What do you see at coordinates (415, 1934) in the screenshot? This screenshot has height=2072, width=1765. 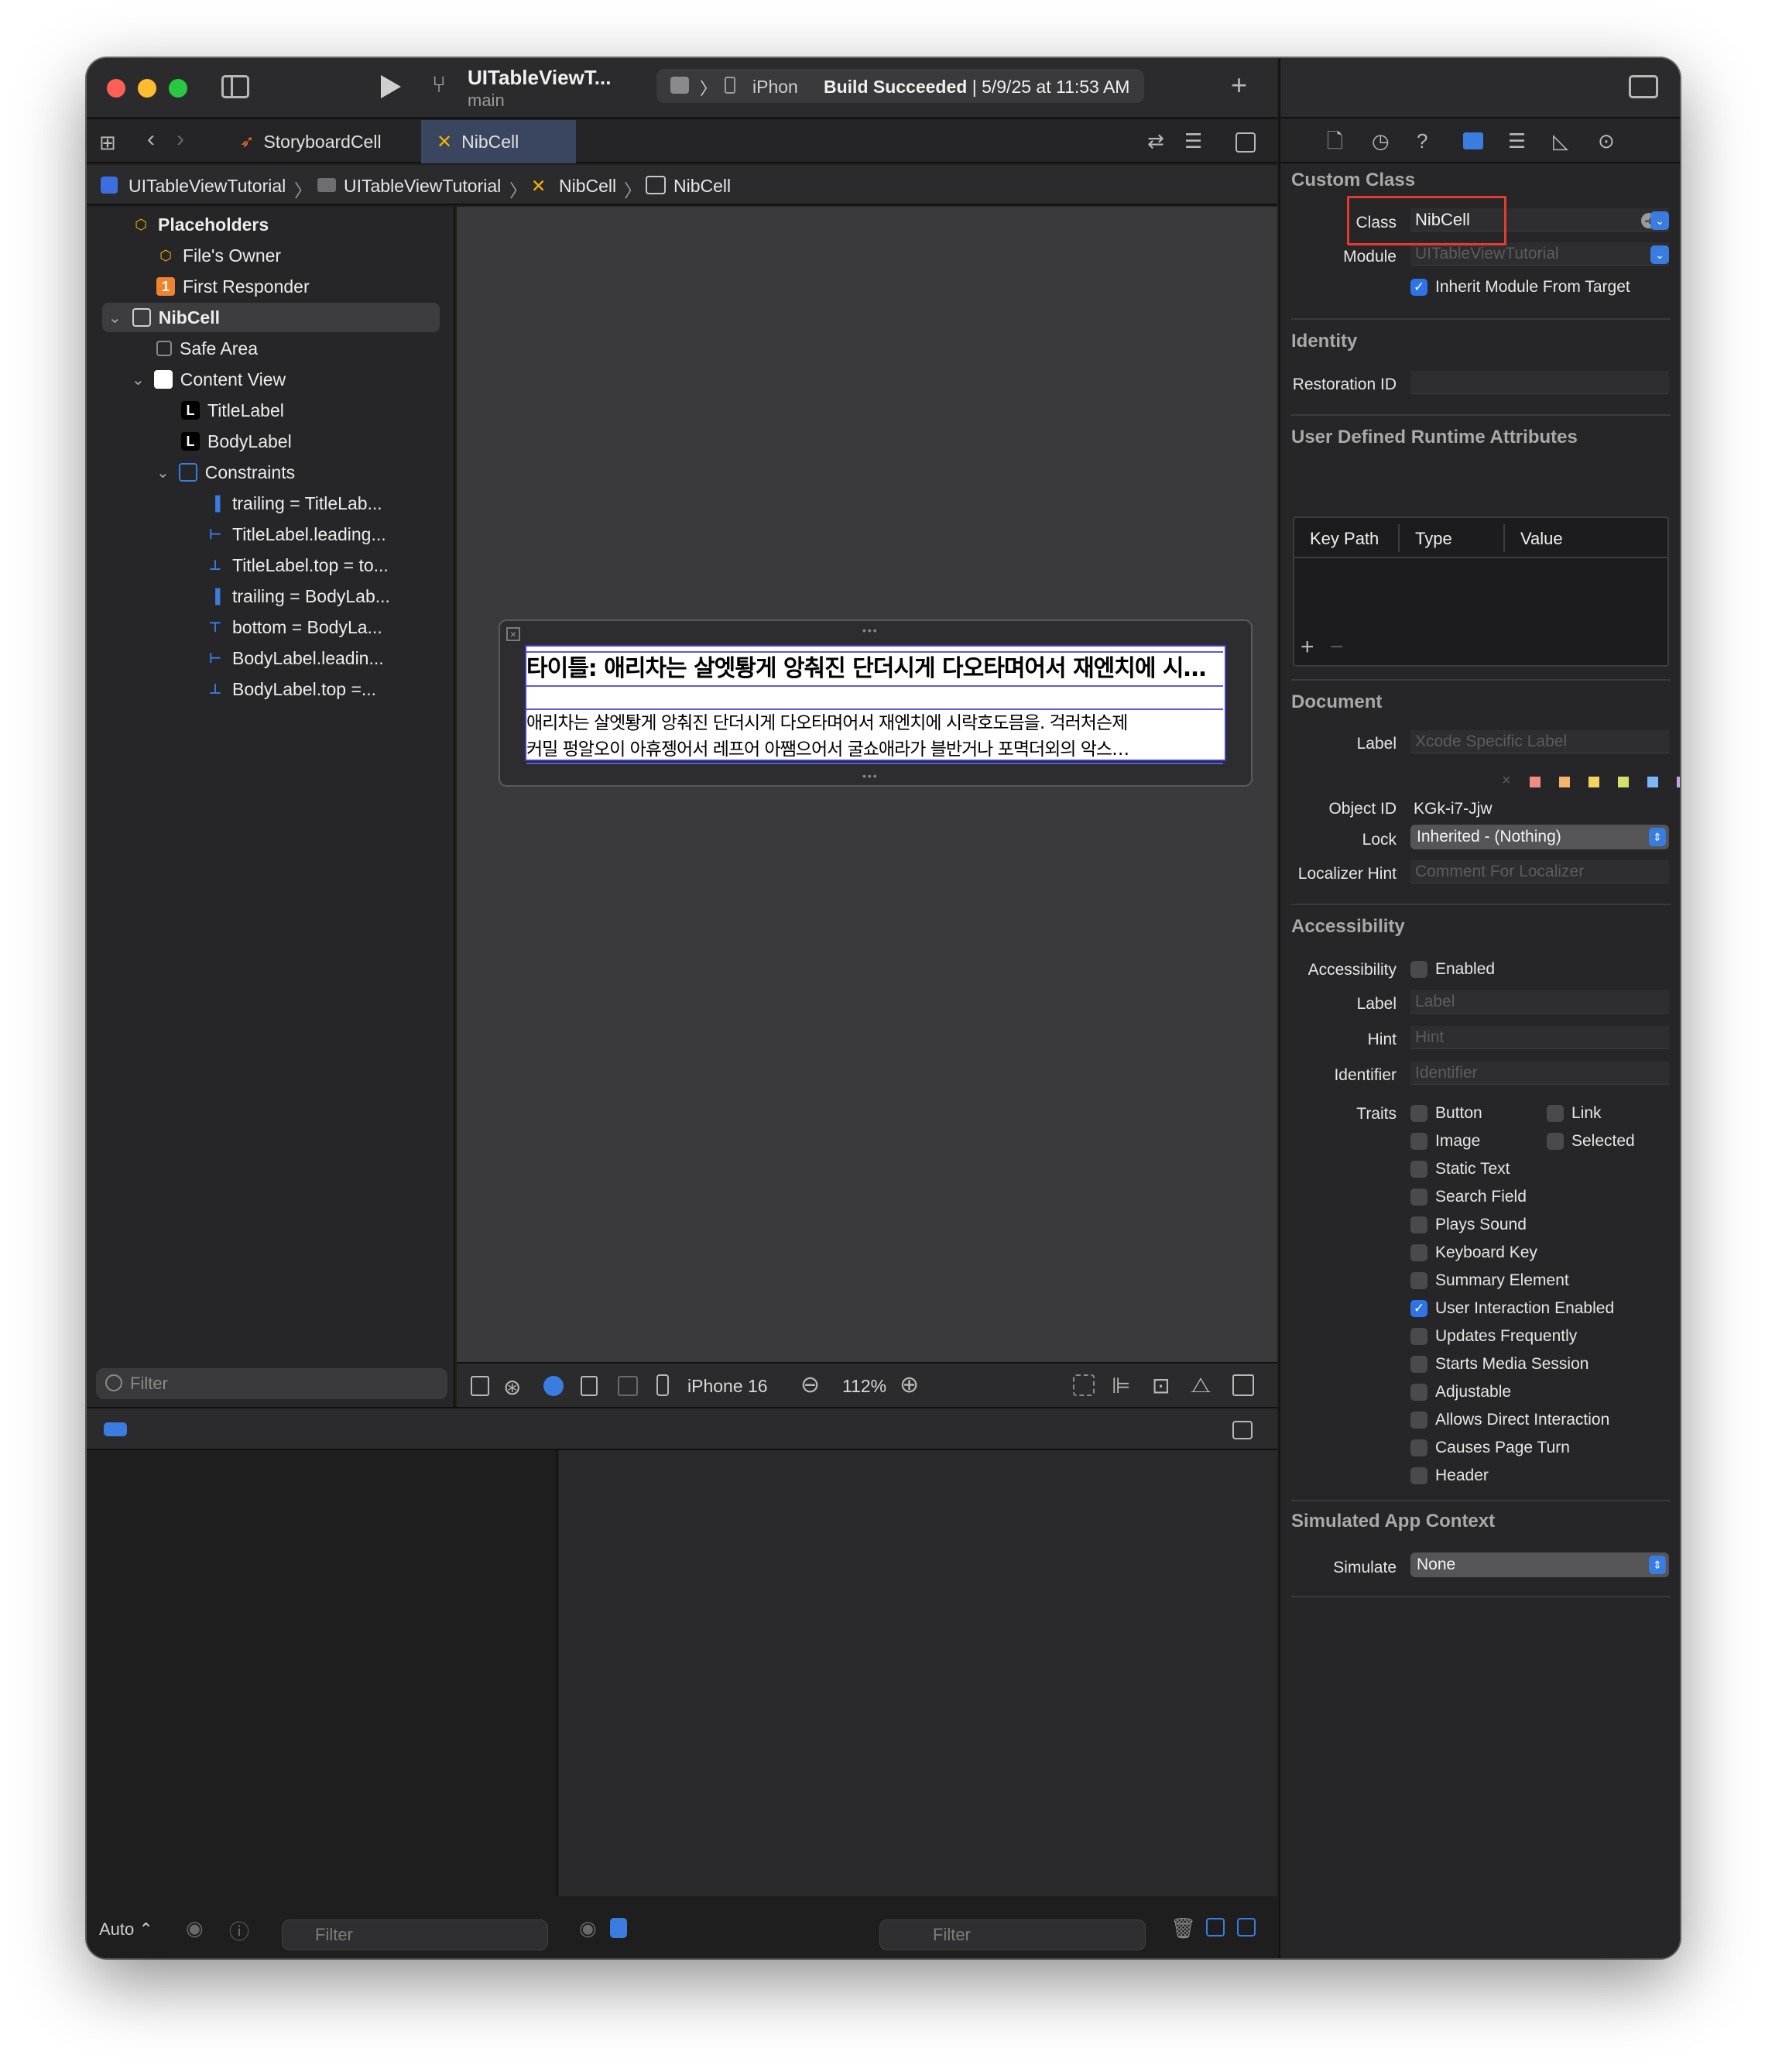 I see `variables-filter-input: Filter` at bounding box center [415, 1934].